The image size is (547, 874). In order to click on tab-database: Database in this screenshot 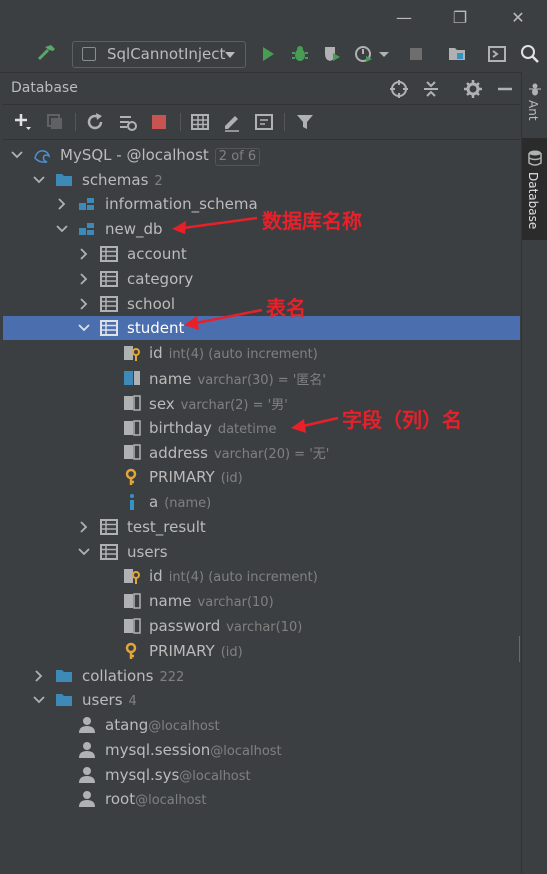, I will do `click(534, 189)`.